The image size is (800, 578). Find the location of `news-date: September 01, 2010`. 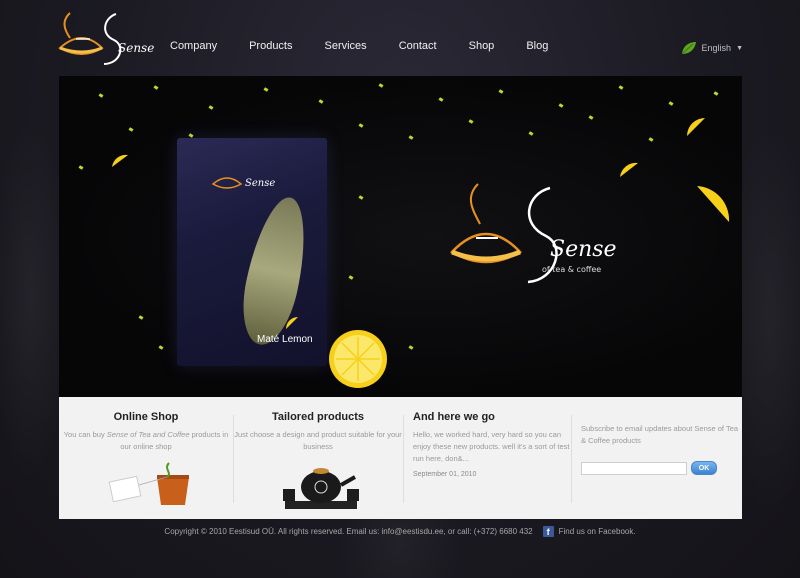

news-date: September 01, 2010 is located at coordinates (445, 474).